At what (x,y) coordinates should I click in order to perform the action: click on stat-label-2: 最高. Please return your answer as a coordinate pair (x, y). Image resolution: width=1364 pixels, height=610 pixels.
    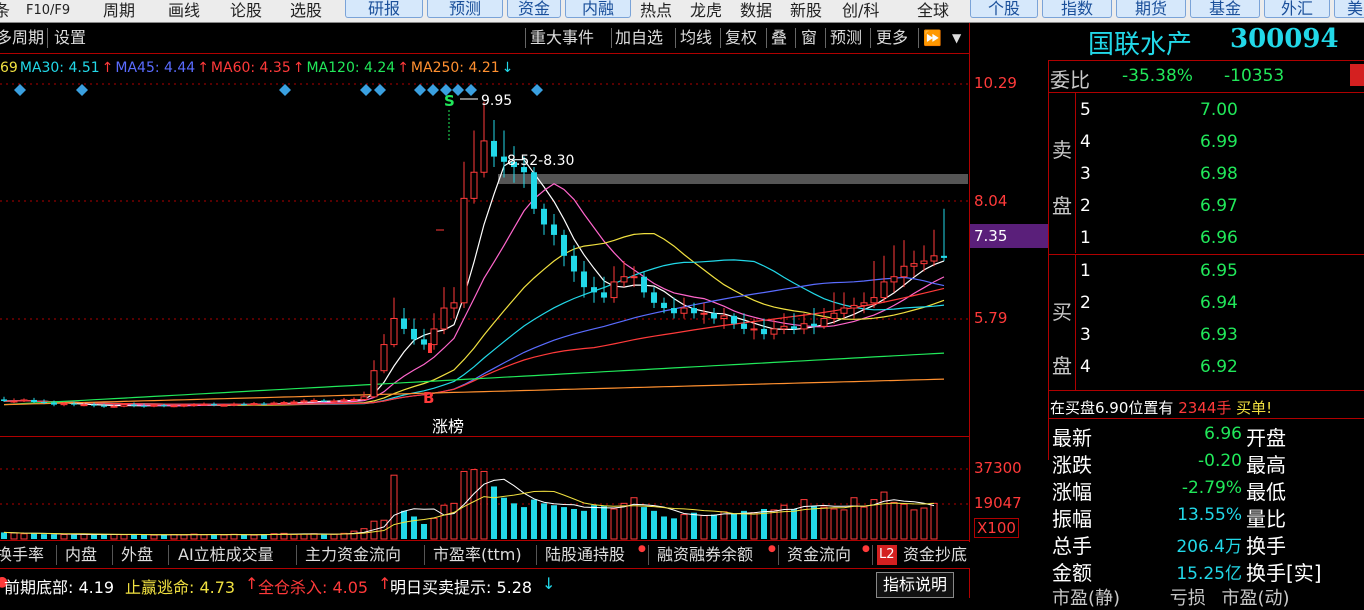
    Looking at the image, I should click on (1266, 465).